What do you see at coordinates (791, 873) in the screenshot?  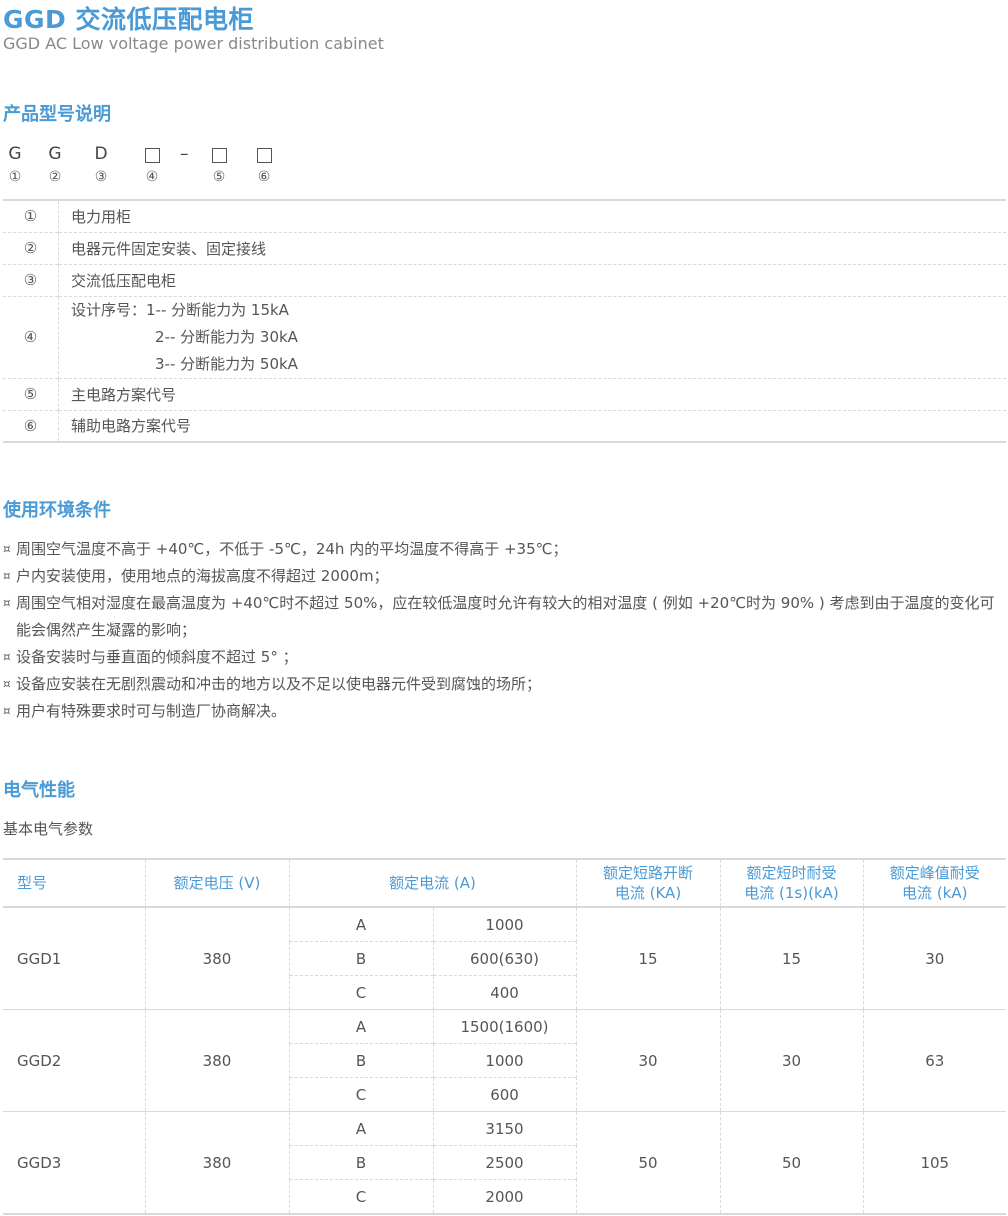 I see `header-line: 额定短时耐受` at bounding box center [791, 873].